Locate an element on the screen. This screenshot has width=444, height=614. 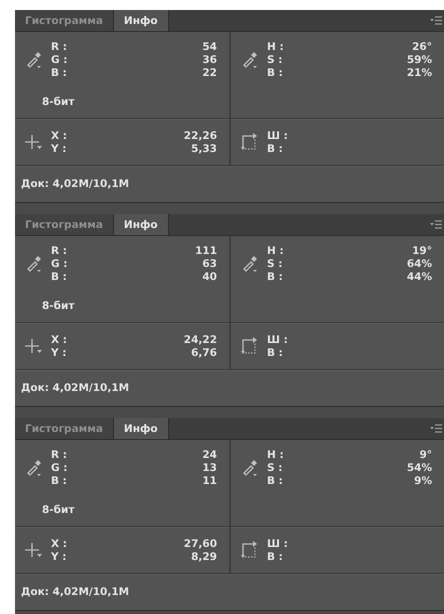
field-value: 36 is located at coordinates (209, 60).